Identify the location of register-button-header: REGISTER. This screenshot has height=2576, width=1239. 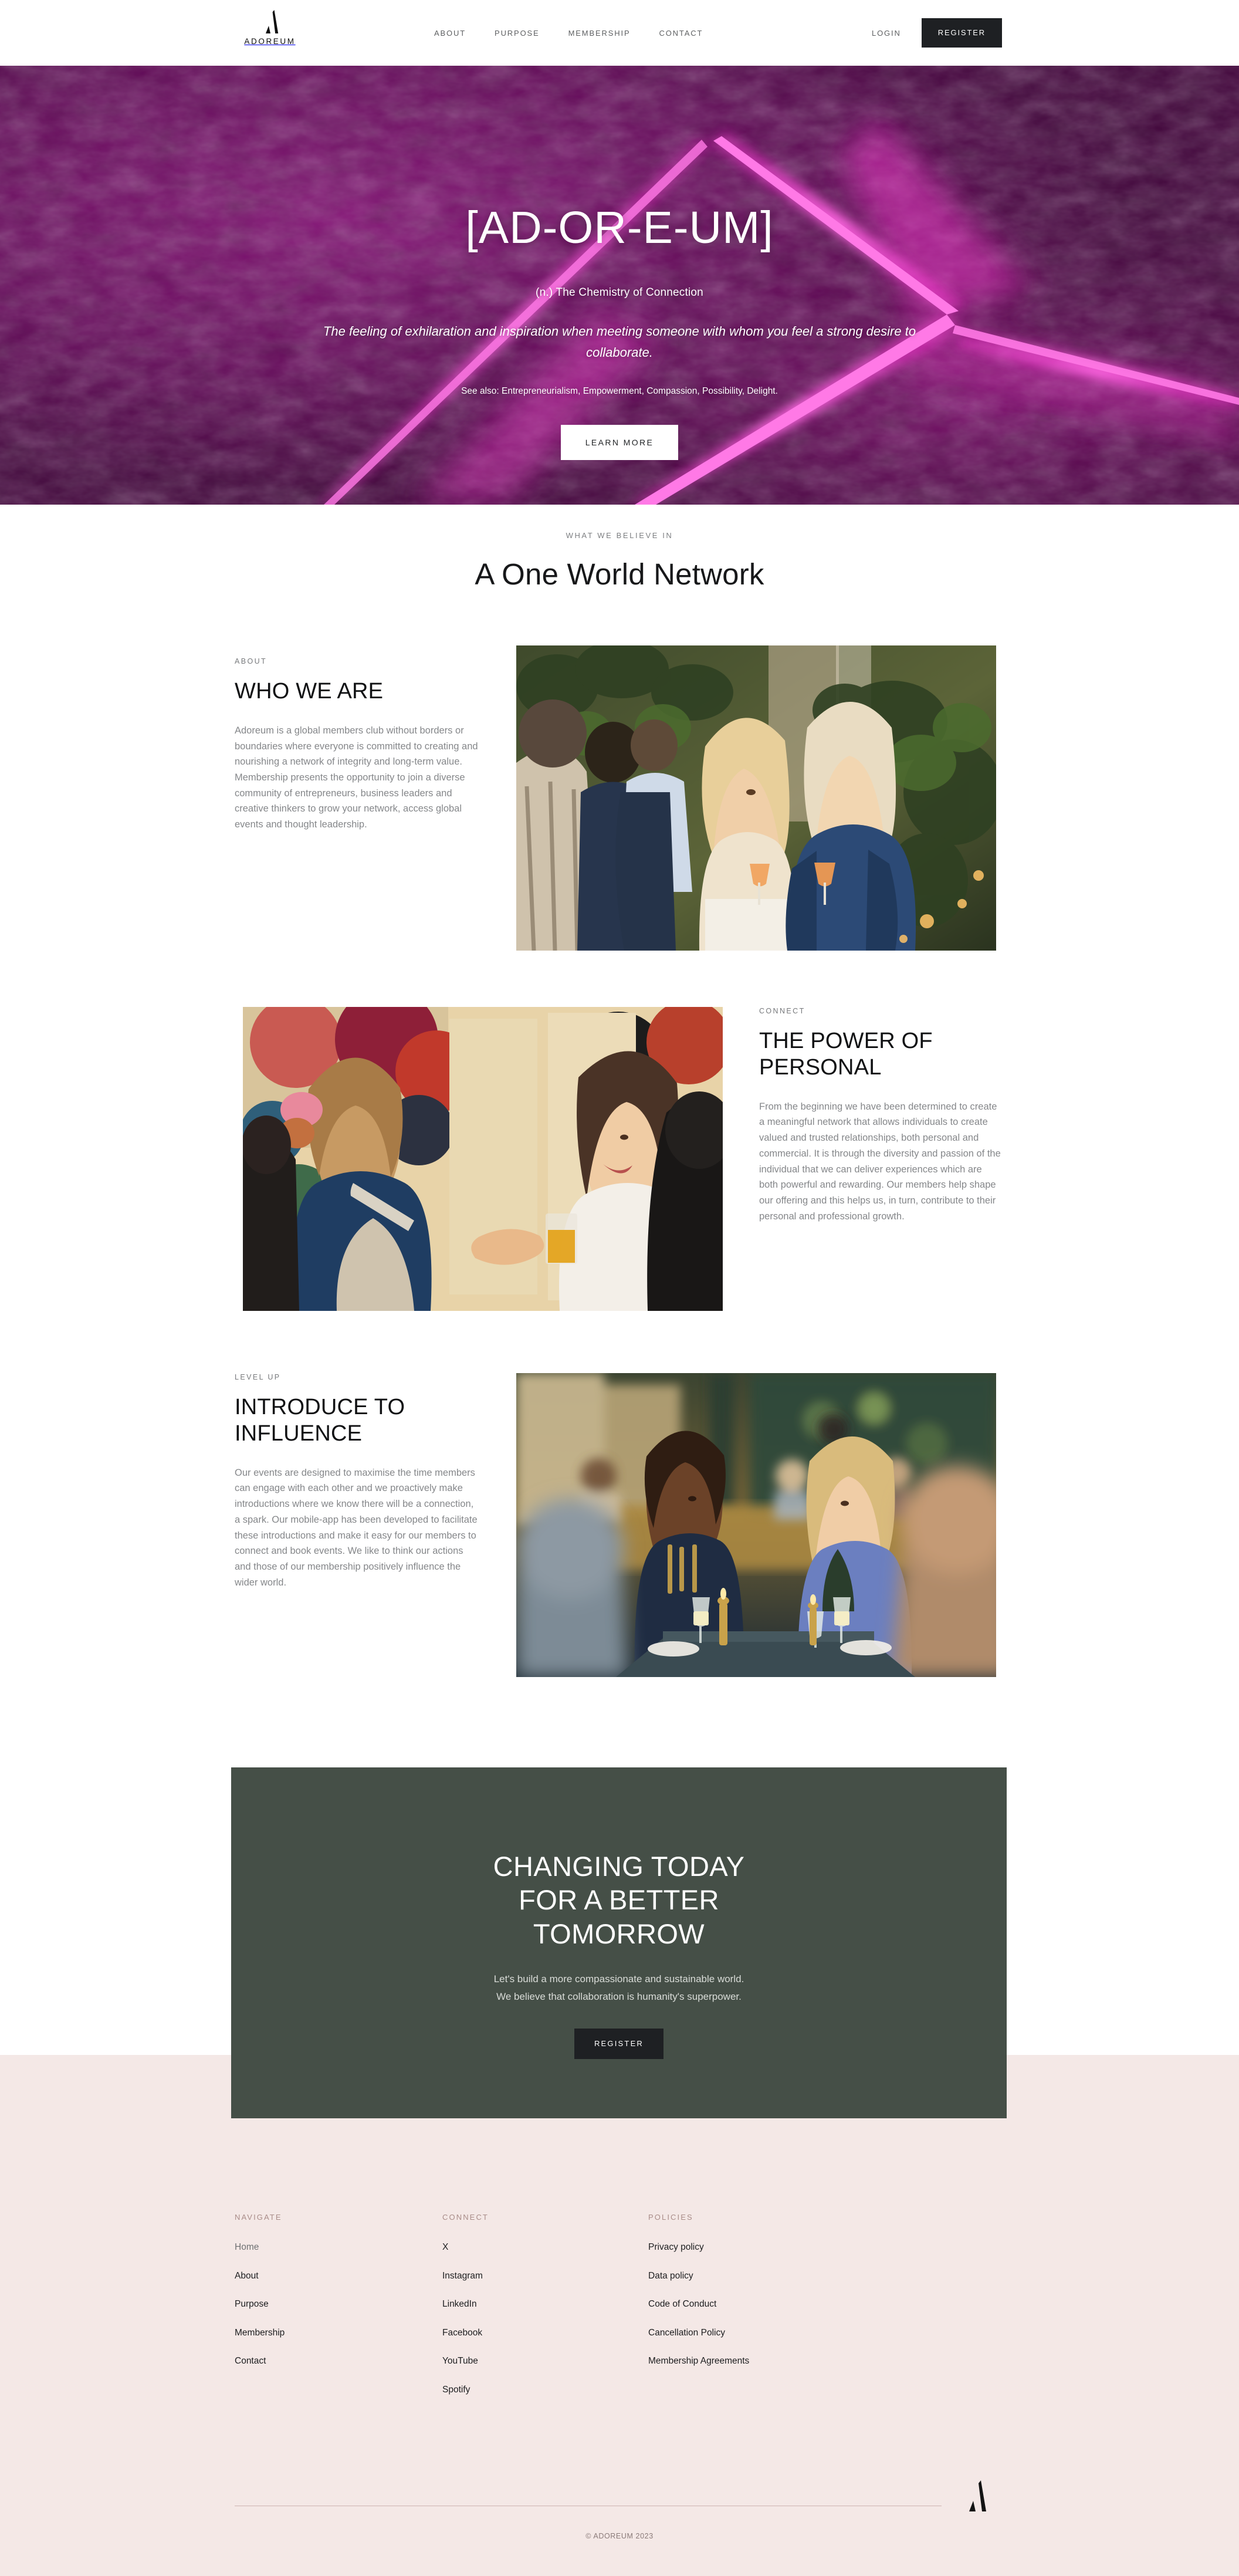
(962, 33).